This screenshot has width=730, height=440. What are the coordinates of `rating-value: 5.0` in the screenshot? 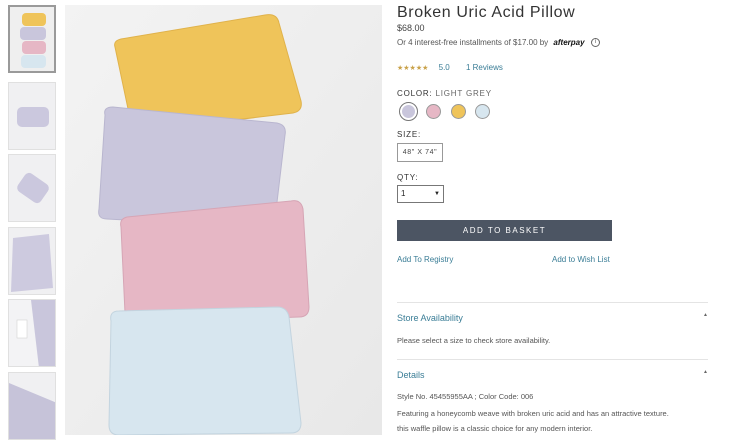 It's located at (444, 67).